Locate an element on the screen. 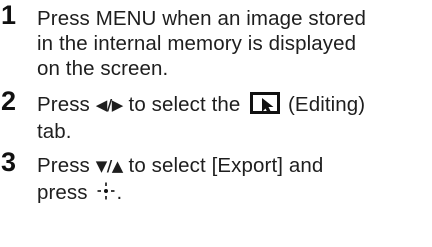 The width and height of the screenshot is (432, 247). step-line: Press MENU when an image stored is located at coordinates (201, 18).